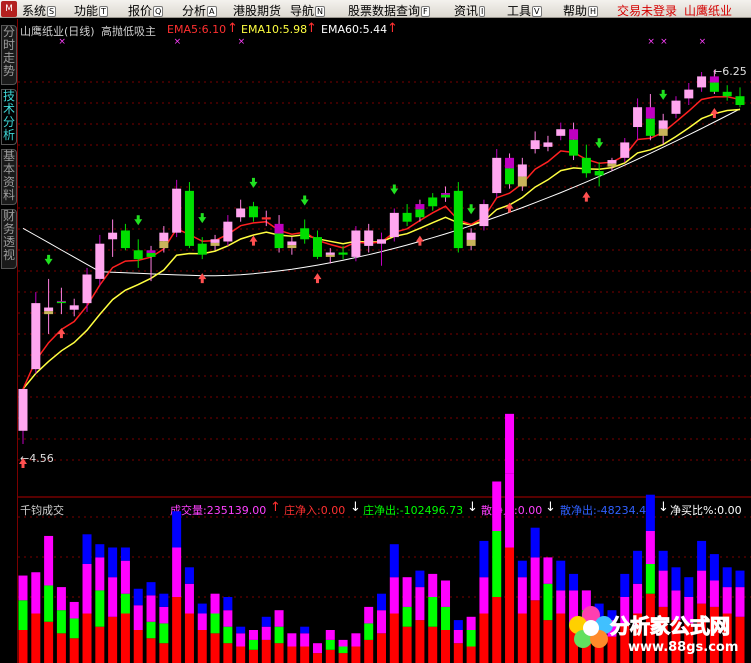 The image size is (751, 663). I want to click on menu-6: 股票数据查询 F, so click(389, 10).